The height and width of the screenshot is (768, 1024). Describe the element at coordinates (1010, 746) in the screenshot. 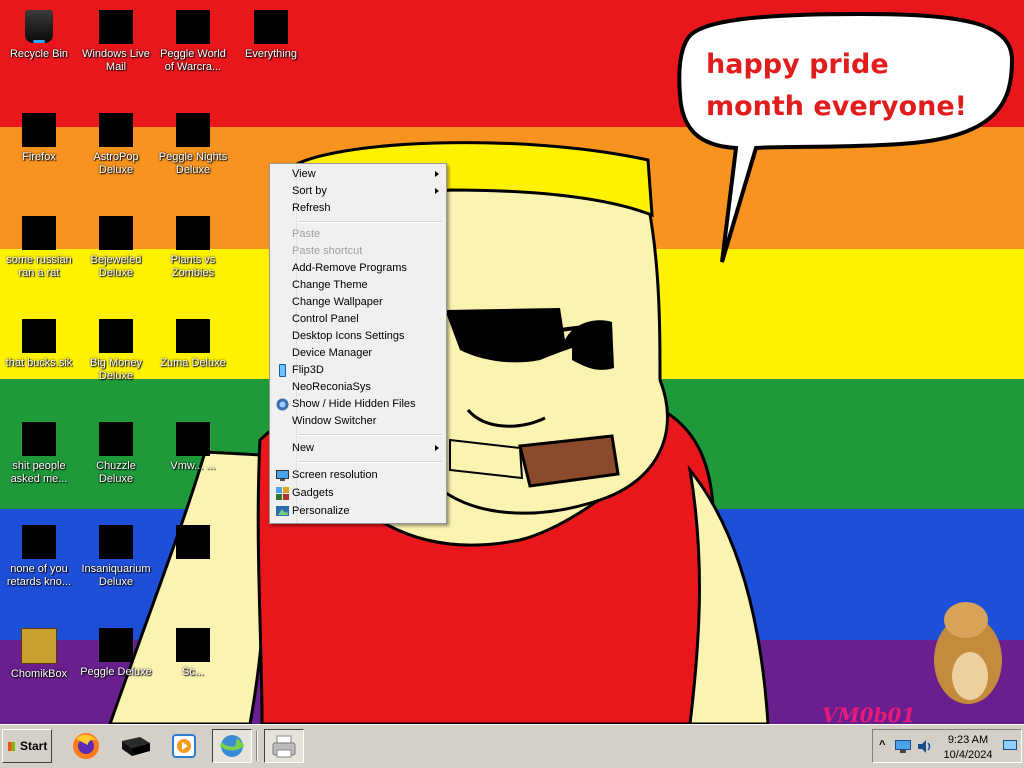

I see `show-desktop-icon` at that location.